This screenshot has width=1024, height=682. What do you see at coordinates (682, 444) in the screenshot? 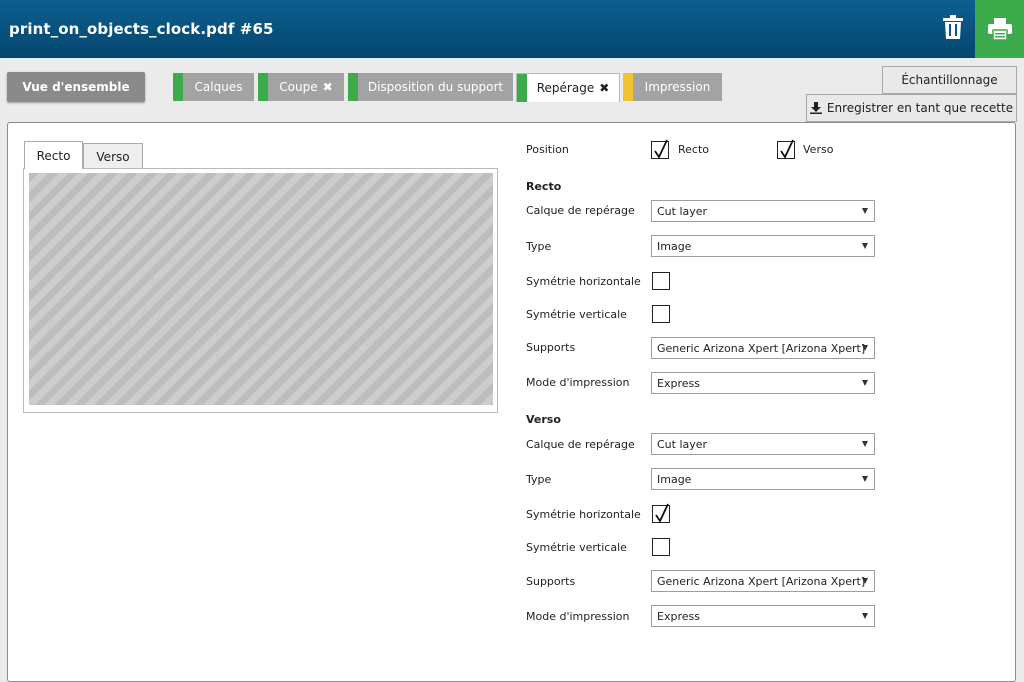
I see `back-registration-layer-value: Cut layer` at bounding box center [682, 444].